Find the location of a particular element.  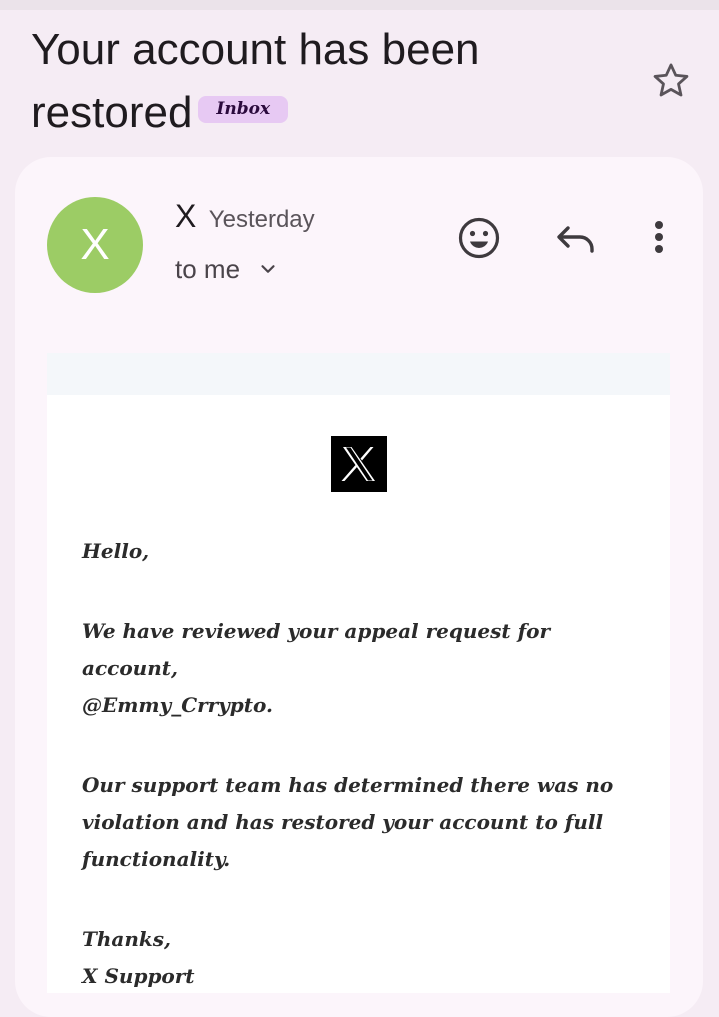

chevron-down-icon is located at coordinates (268, 269).